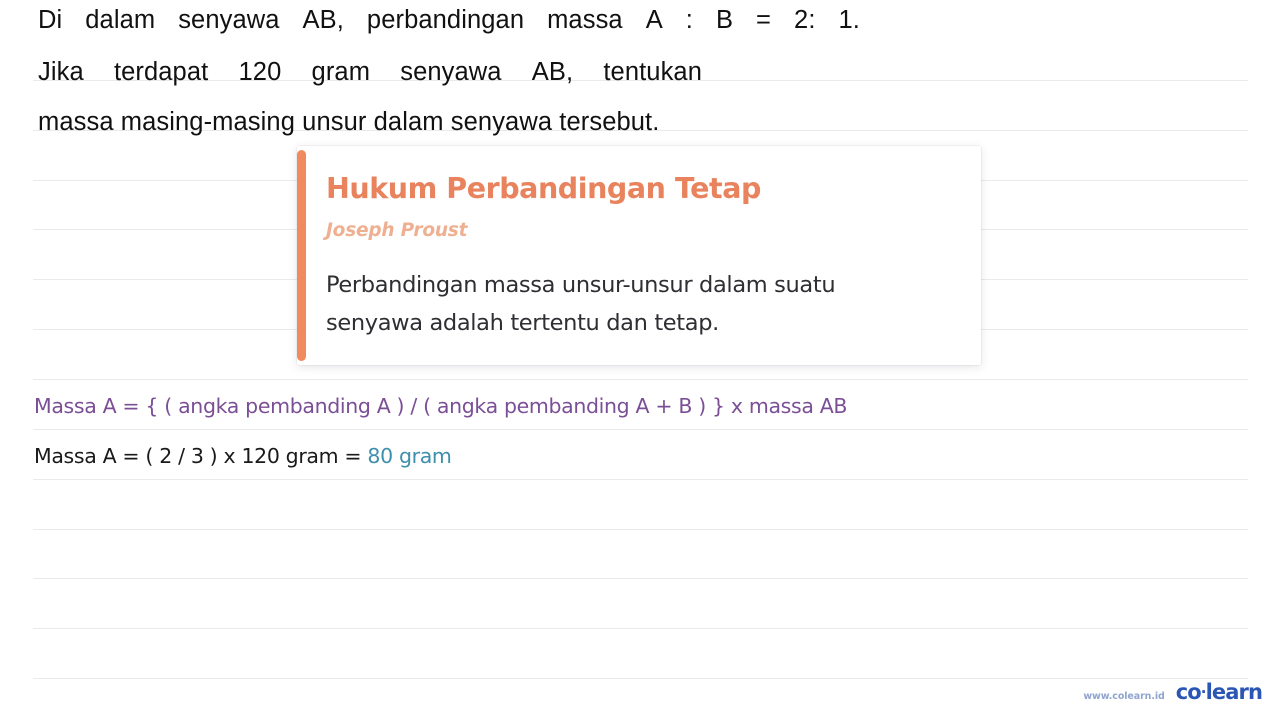  I want to click on question-word: :, so click(689, 20).